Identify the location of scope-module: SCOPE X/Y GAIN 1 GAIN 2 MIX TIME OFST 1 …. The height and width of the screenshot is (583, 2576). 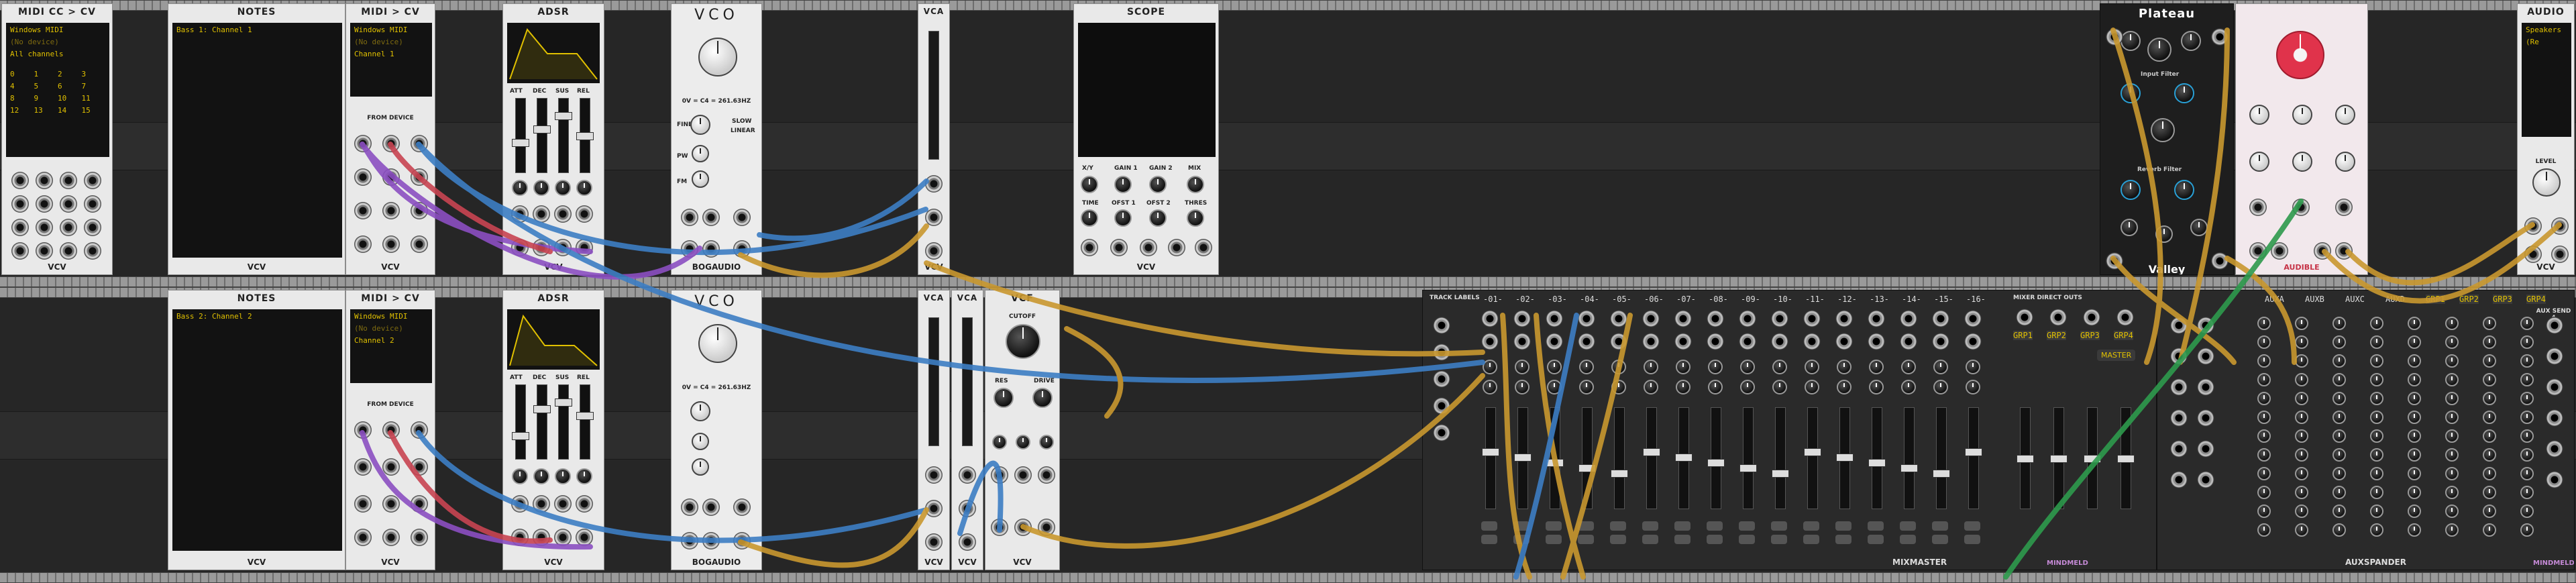
(1146, 139).